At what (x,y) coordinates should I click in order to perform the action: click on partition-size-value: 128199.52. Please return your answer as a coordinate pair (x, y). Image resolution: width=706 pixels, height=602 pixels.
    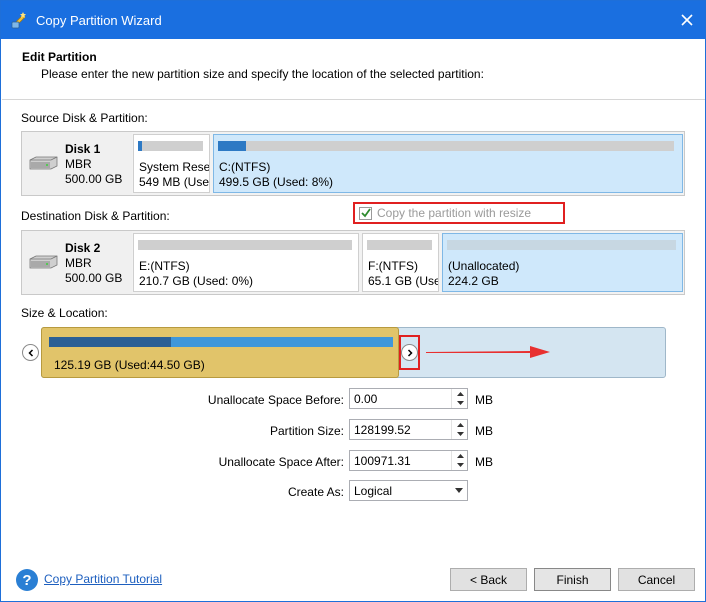
    Looking at the image, I should click on (382, 430).